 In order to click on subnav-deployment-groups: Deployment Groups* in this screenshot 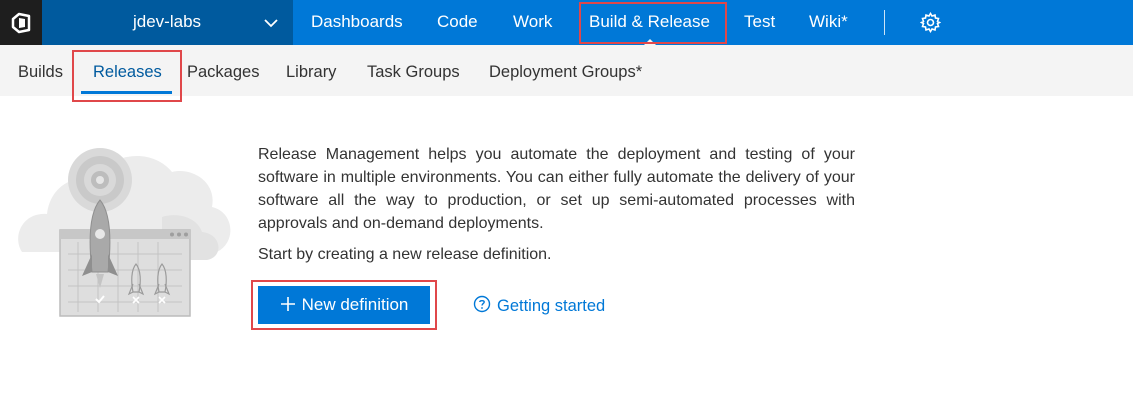, I will do `click(565, 72)`.